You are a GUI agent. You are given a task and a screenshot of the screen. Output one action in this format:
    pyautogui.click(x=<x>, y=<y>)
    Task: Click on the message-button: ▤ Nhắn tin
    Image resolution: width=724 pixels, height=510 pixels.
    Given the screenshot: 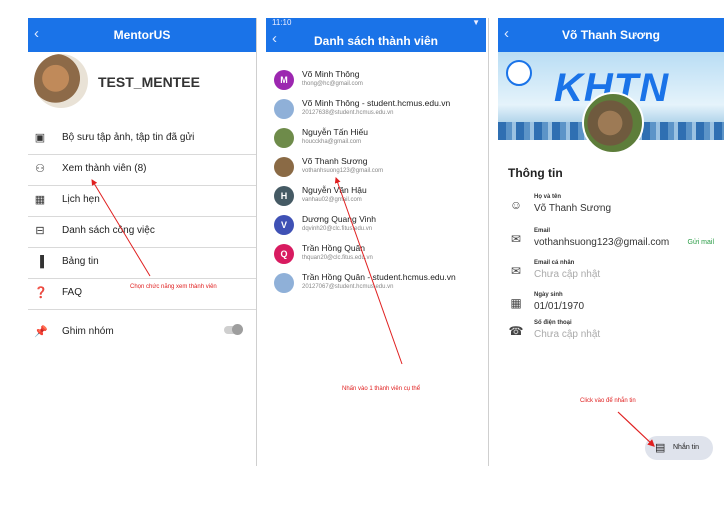 What is the action you would take?
    pyautogui.click(x=679, y=448)
    